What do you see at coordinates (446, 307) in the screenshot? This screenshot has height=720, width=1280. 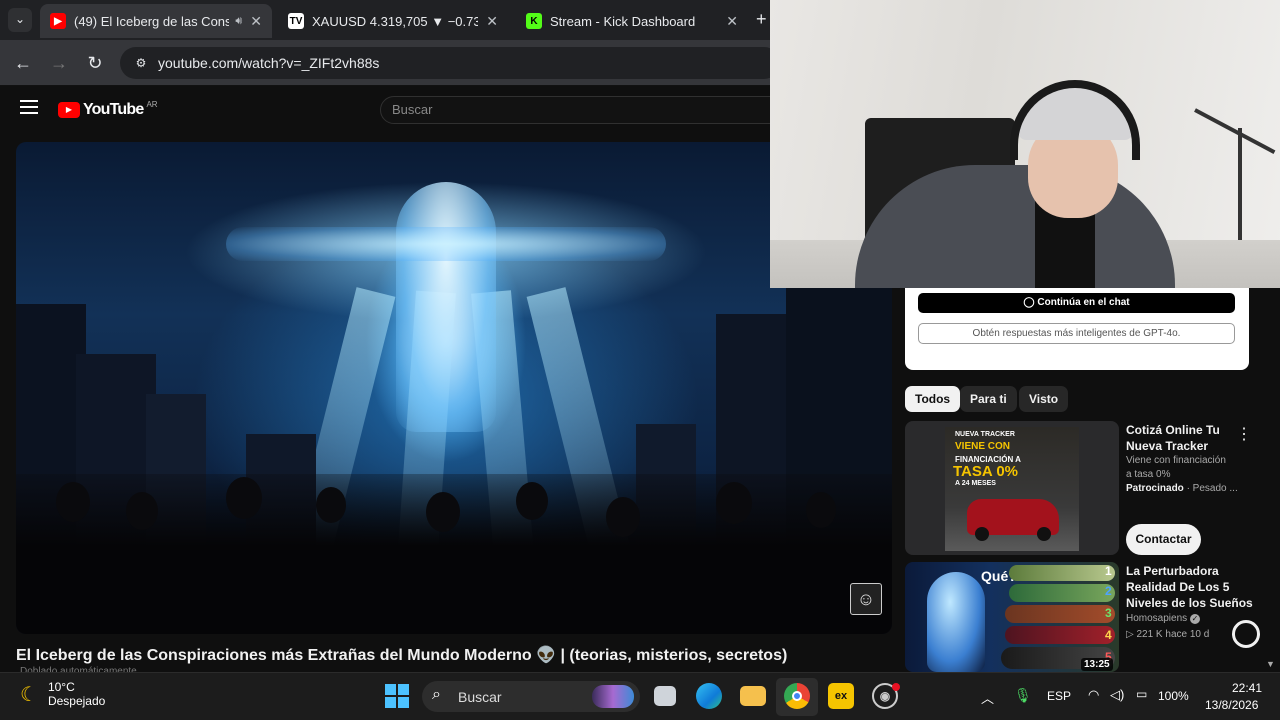 I see `glowing-figure` at bounding box center [446, 307].